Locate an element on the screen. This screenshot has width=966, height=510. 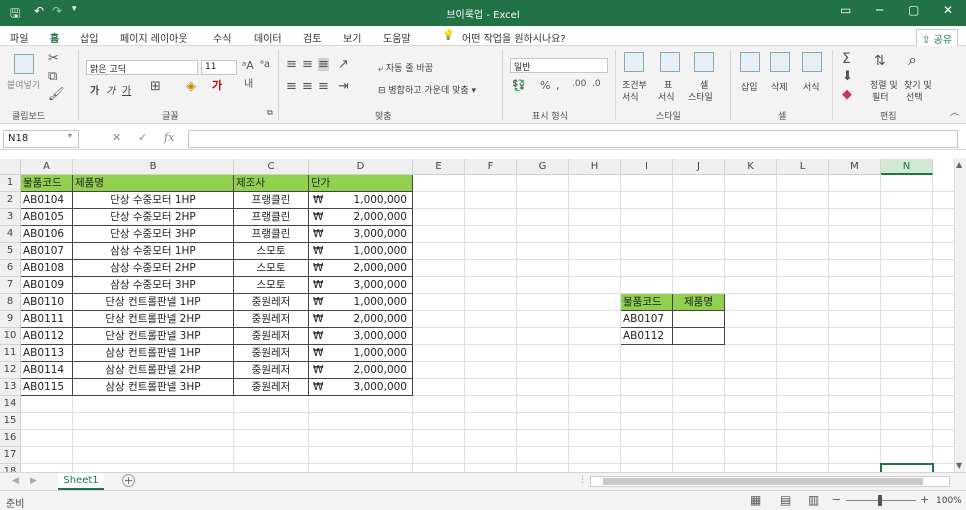
column-header-n: N is located at coordinates (907, 167).